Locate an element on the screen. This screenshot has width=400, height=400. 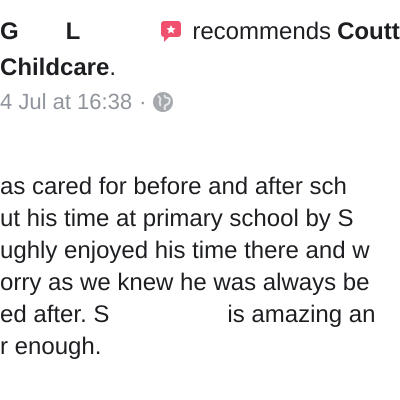
post-text: as cared for before and after sch is located at coordinates (173, 187).